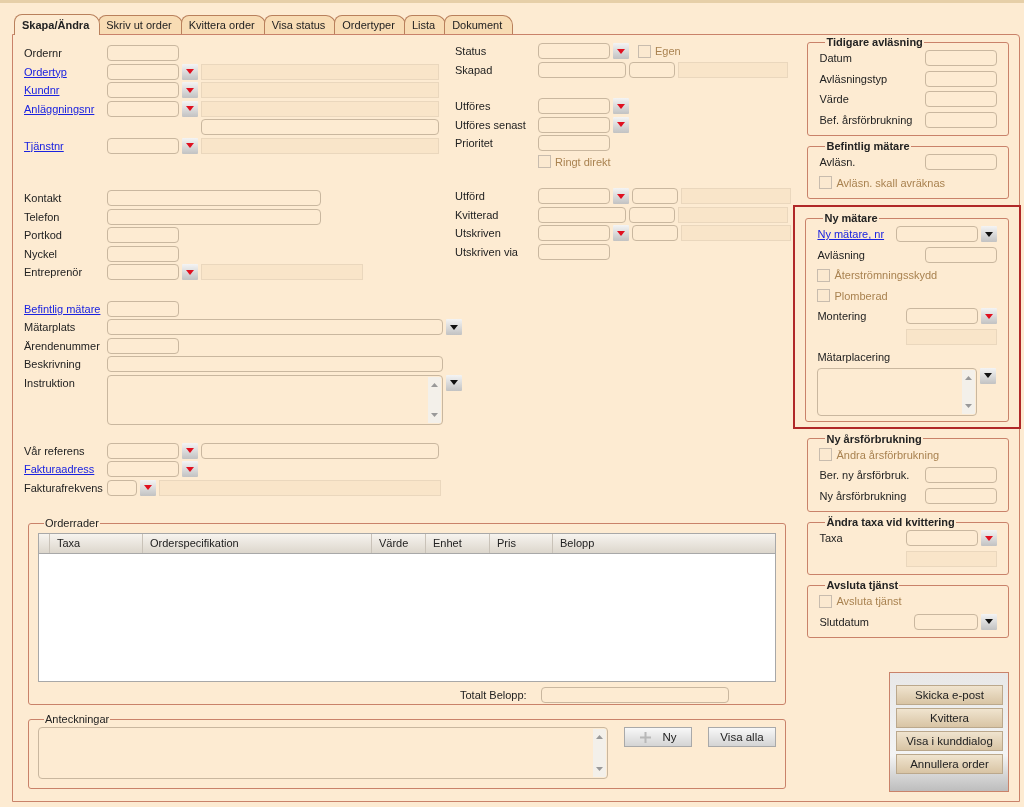  What do you see at coordinates (742, 737) in the screenshot?
I see `show-all-button: Visa alla` at bounding box center [742, 737].